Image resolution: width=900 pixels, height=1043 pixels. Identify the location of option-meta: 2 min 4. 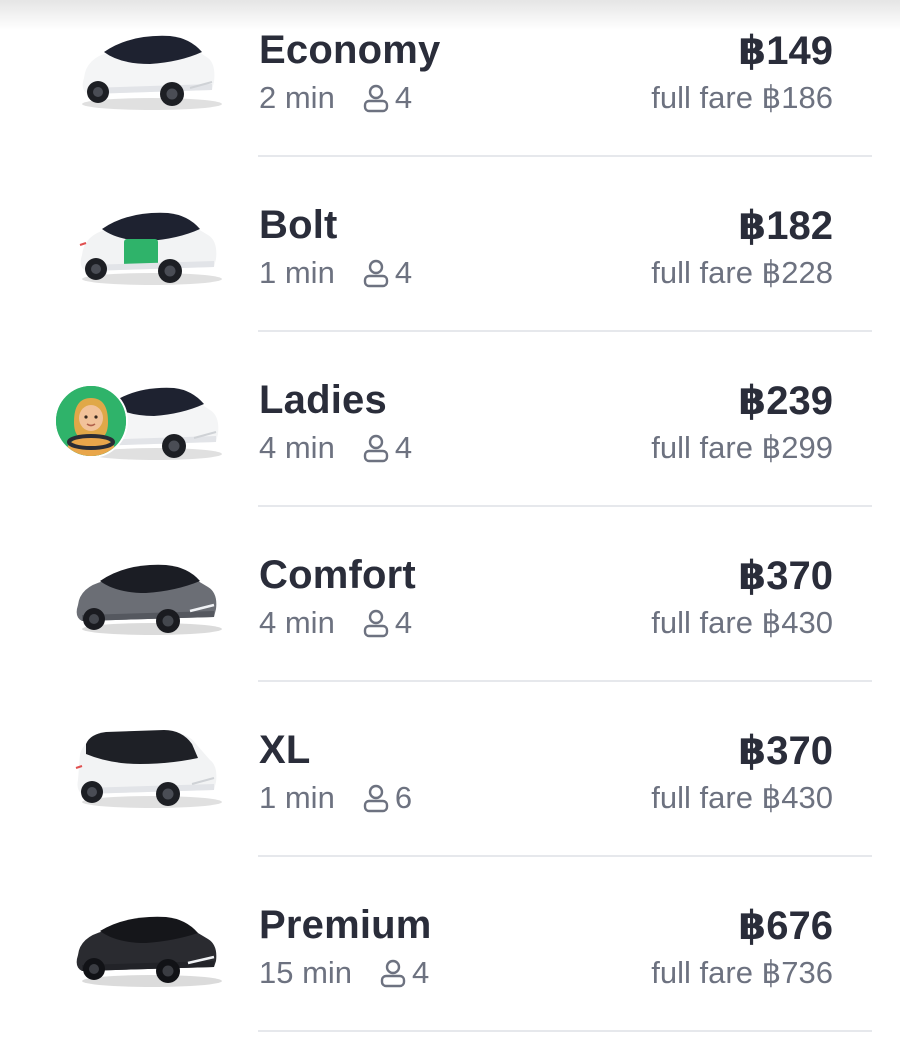
(335, 98).